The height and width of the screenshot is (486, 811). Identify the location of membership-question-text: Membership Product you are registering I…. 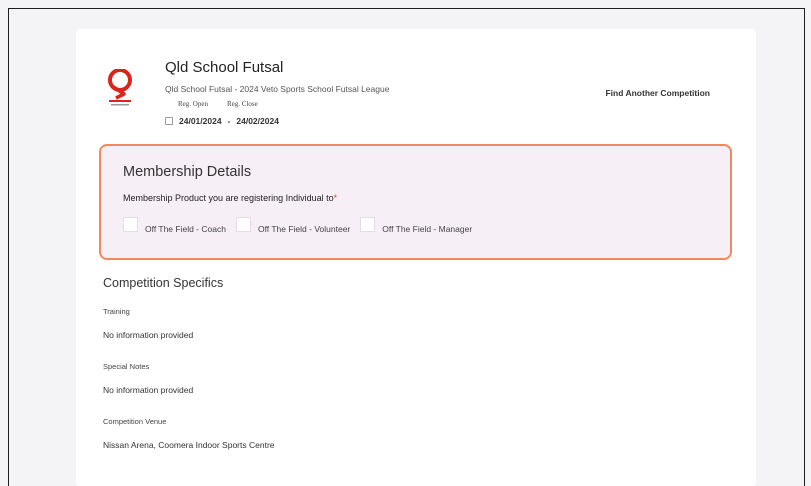
(228, 198).